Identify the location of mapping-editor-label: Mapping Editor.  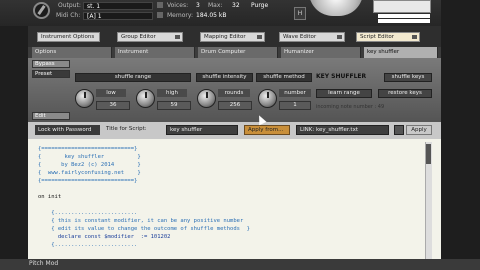
(225, 37).